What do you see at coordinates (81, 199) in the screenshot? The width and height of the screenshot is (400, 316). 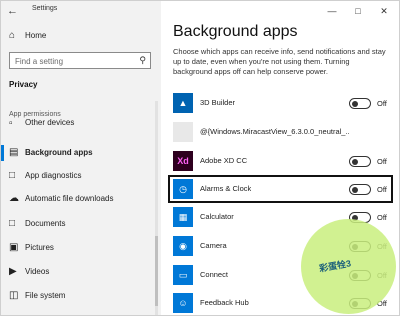 I see `sidebar-item-automatic-file-downloads: ☁ Automatic file downloads` at bounding box center [81, 199].